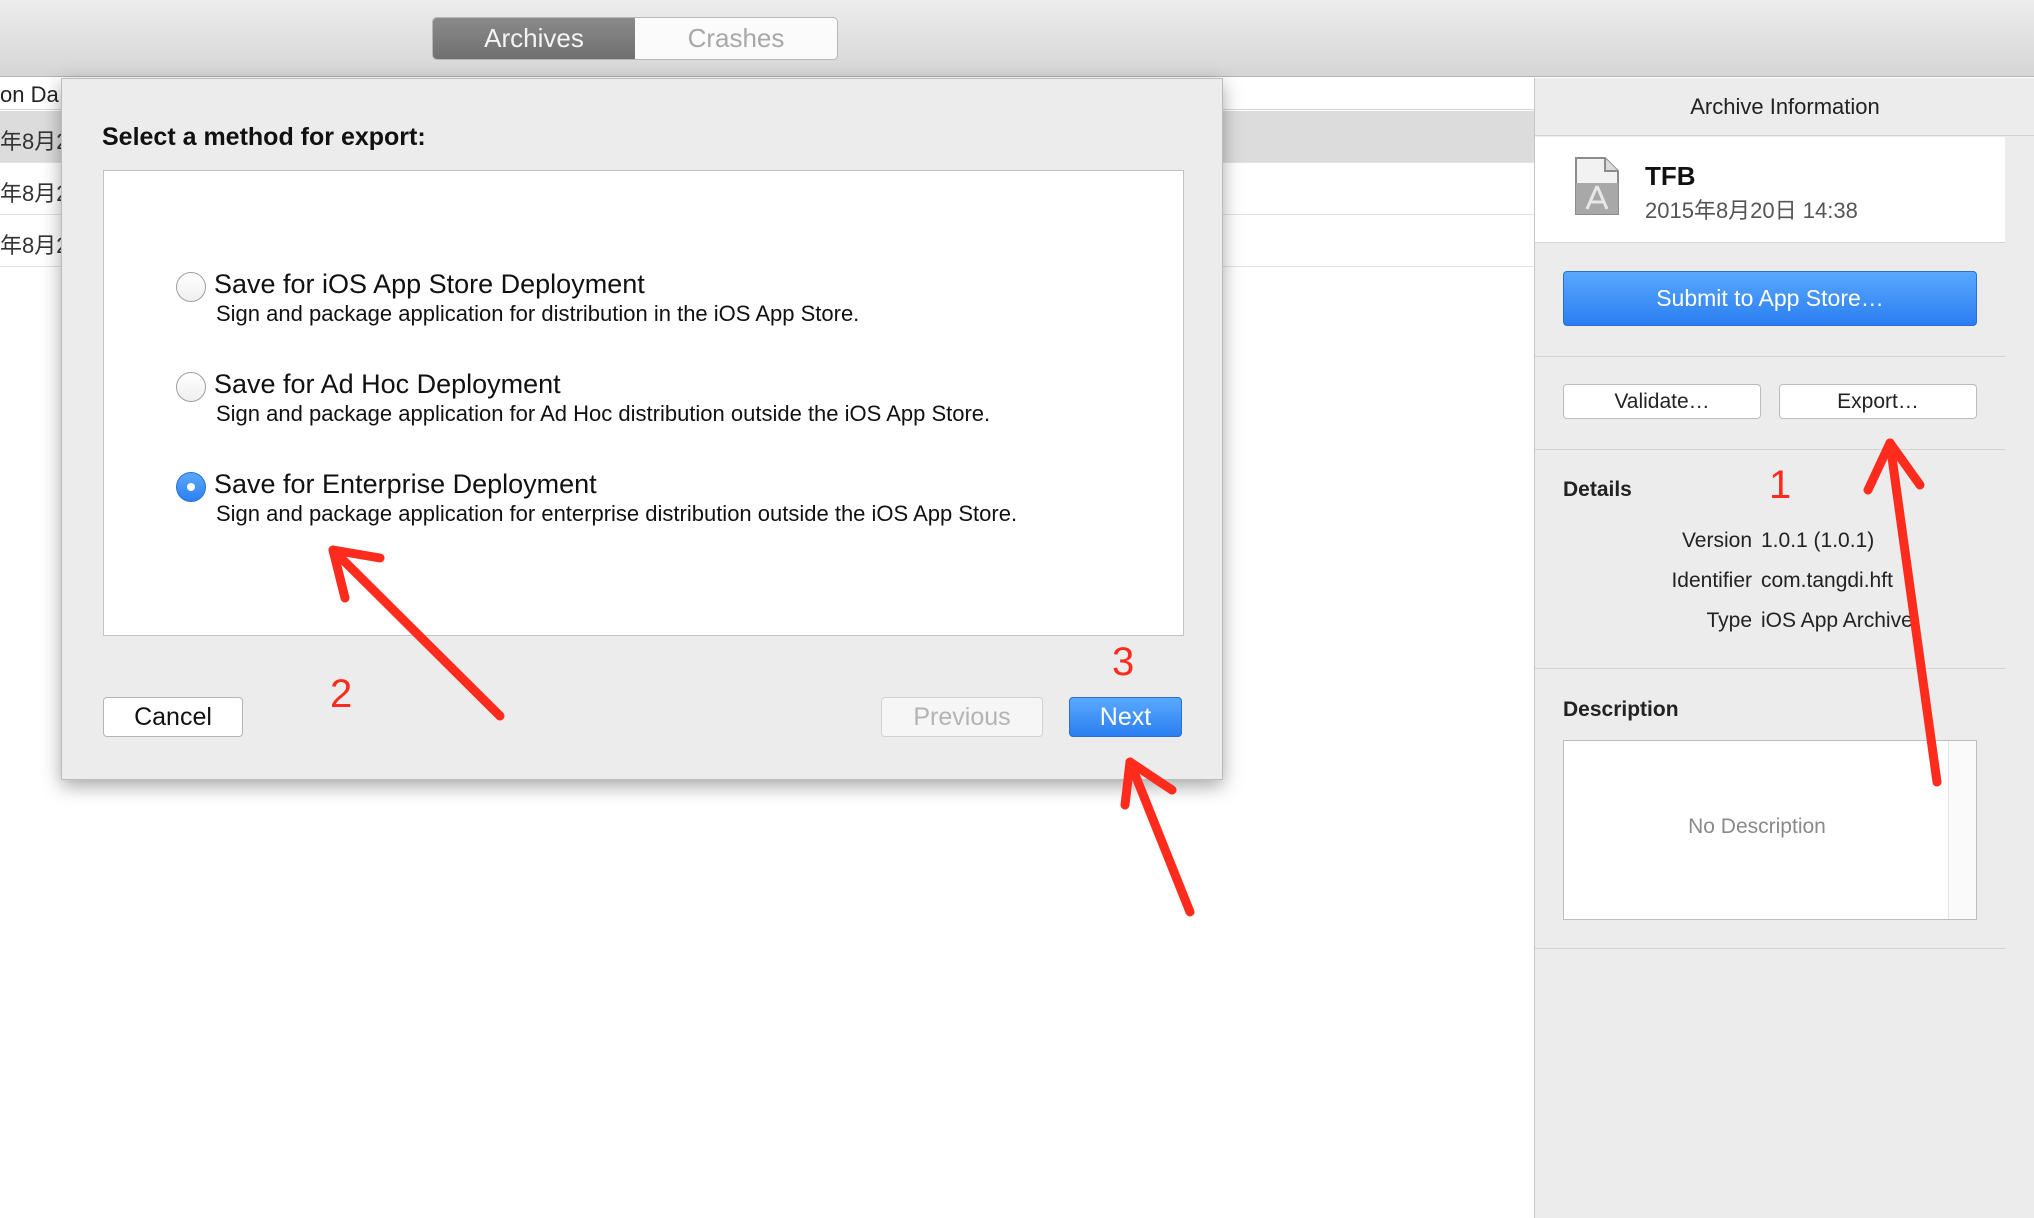 Image resolution: width=2034 pixels, height=1218 pixels. Describe the element at coordinates (264, 137) in the screenshot. I see `sheet-title: Select a method for export:` at that location.